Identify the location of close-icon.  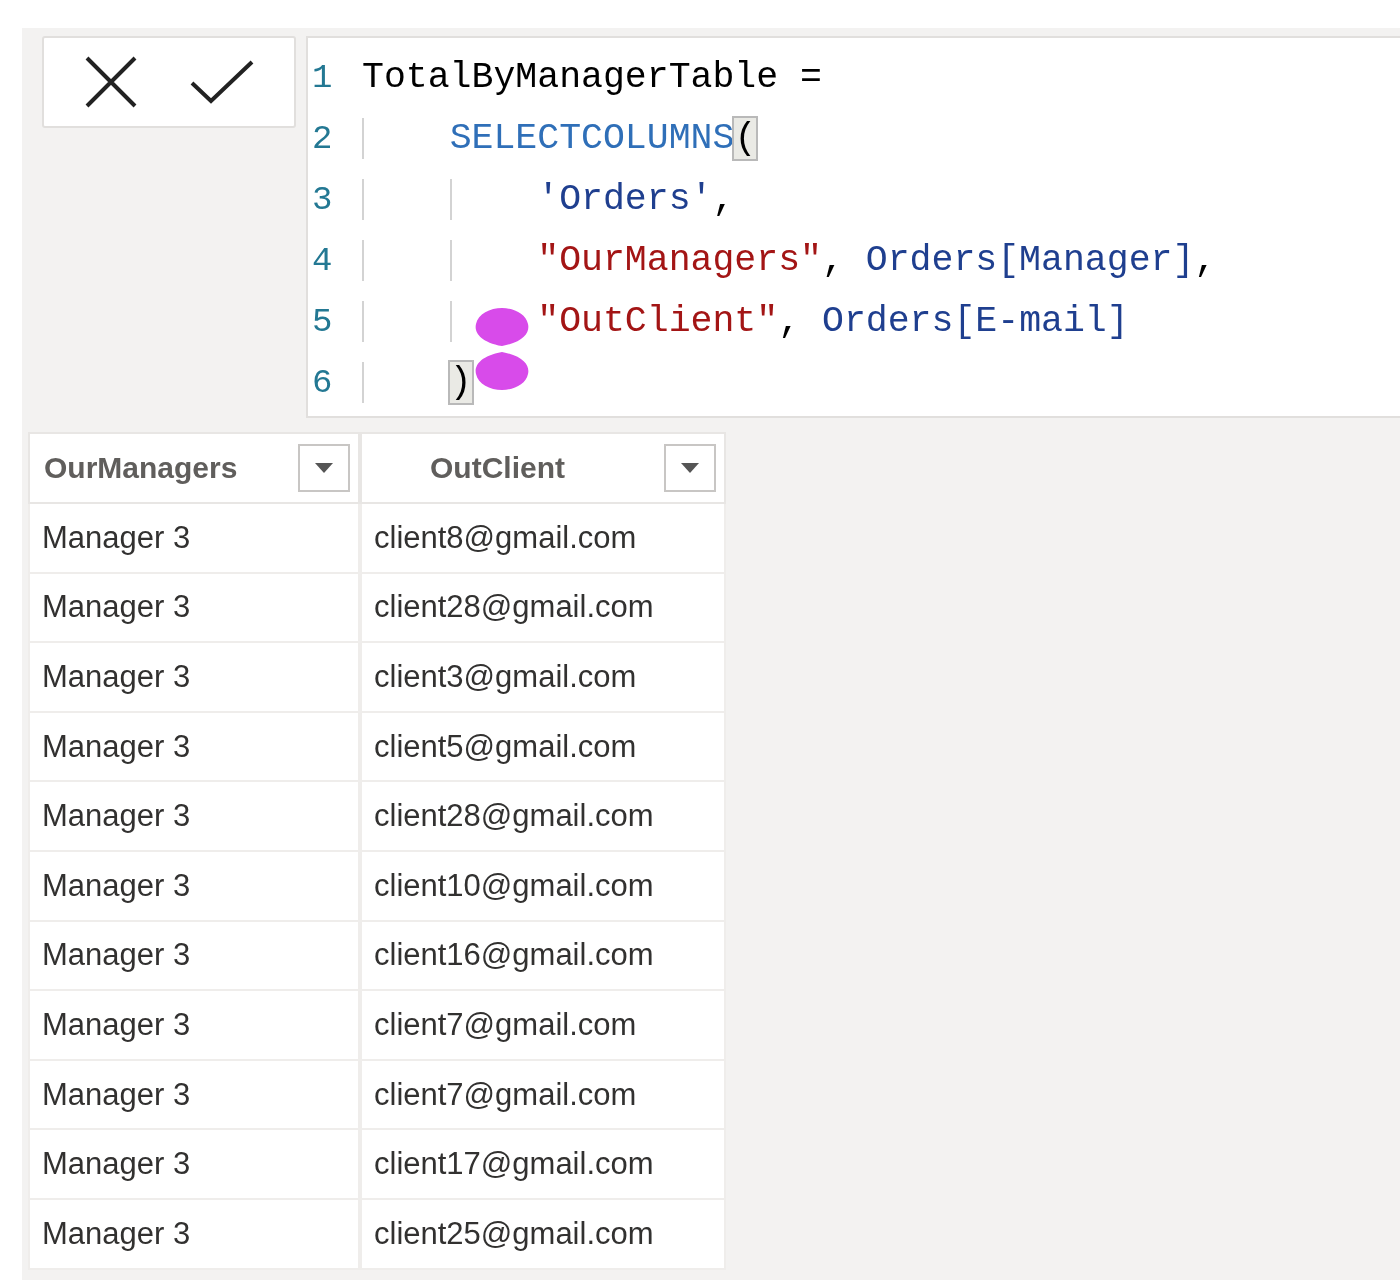
(111, 82).